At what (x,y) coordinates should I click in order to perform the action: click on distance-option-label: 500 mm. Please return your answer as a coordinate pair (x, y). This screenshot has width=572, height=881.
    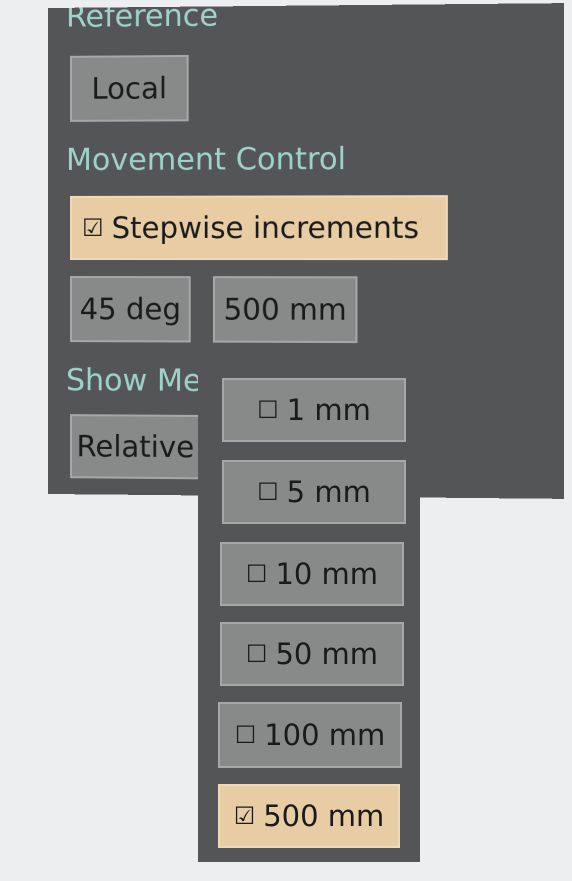
    Looking at the image, I should click on (324, 815).